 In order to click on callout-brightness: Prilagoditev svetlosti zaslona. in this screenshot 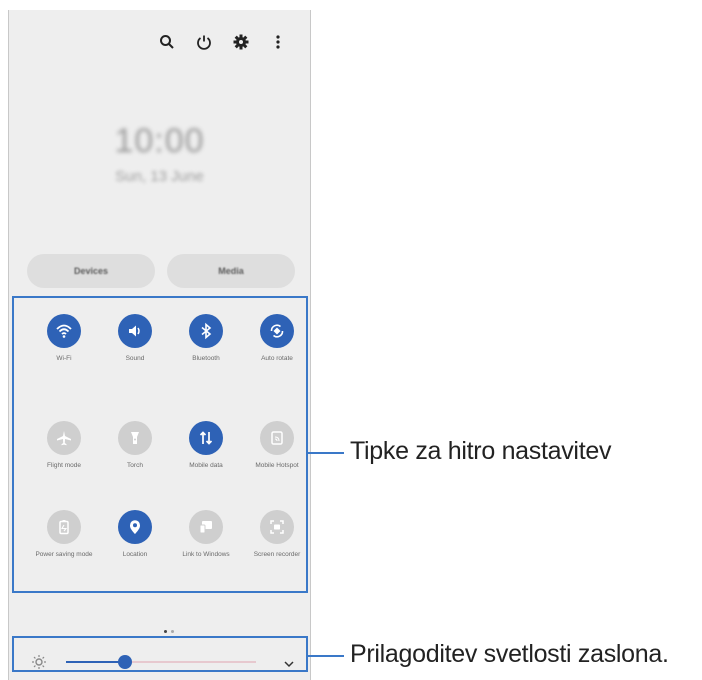, I will do `click(509, 654)`.